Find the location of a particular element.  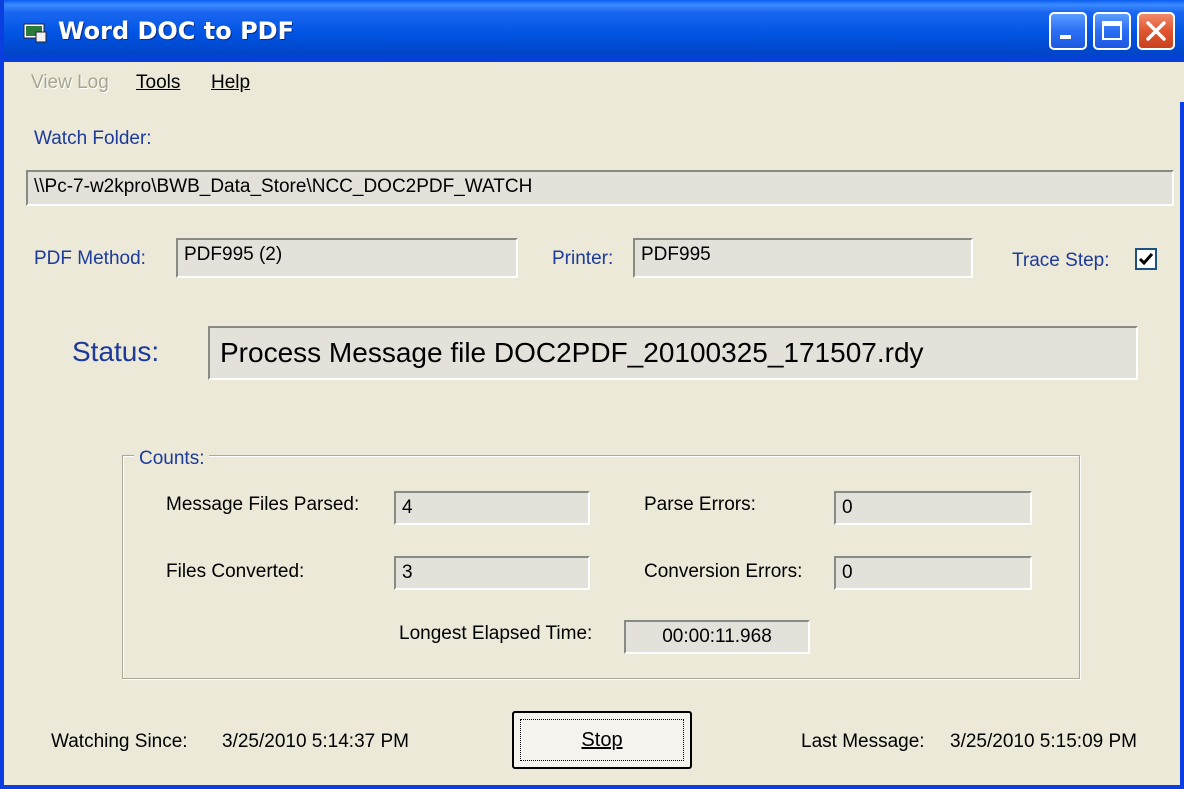

status-label: Status: is located at coordinates (116, 351).